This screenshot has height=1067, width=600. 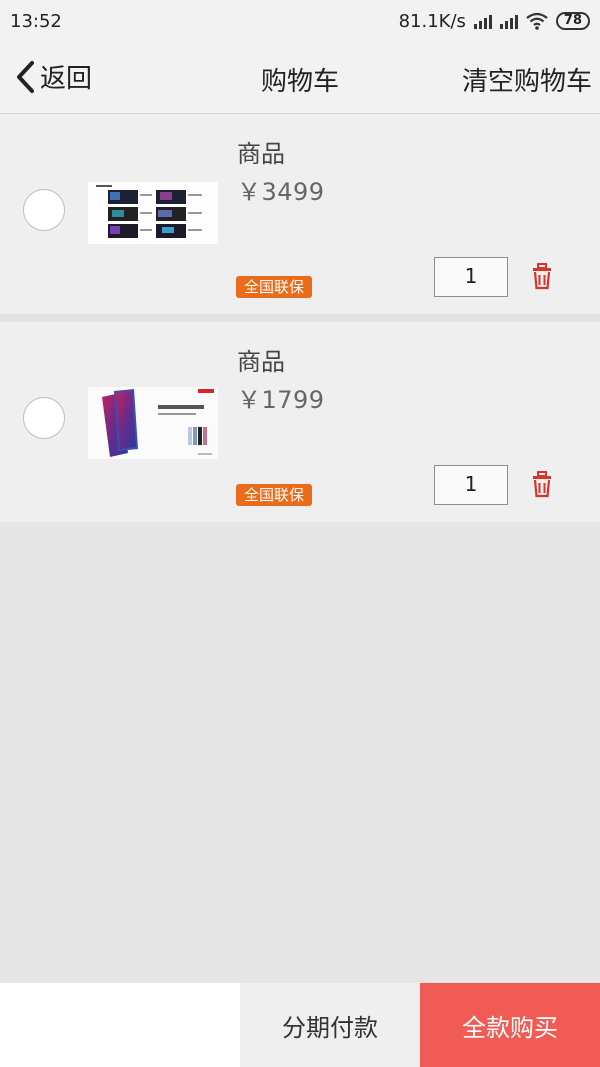 What do you see at coordinates (300, 21) in the screenshot?
I see `status-bar: 13:52 81.1K/s 78` at bounding box center [300, 21].